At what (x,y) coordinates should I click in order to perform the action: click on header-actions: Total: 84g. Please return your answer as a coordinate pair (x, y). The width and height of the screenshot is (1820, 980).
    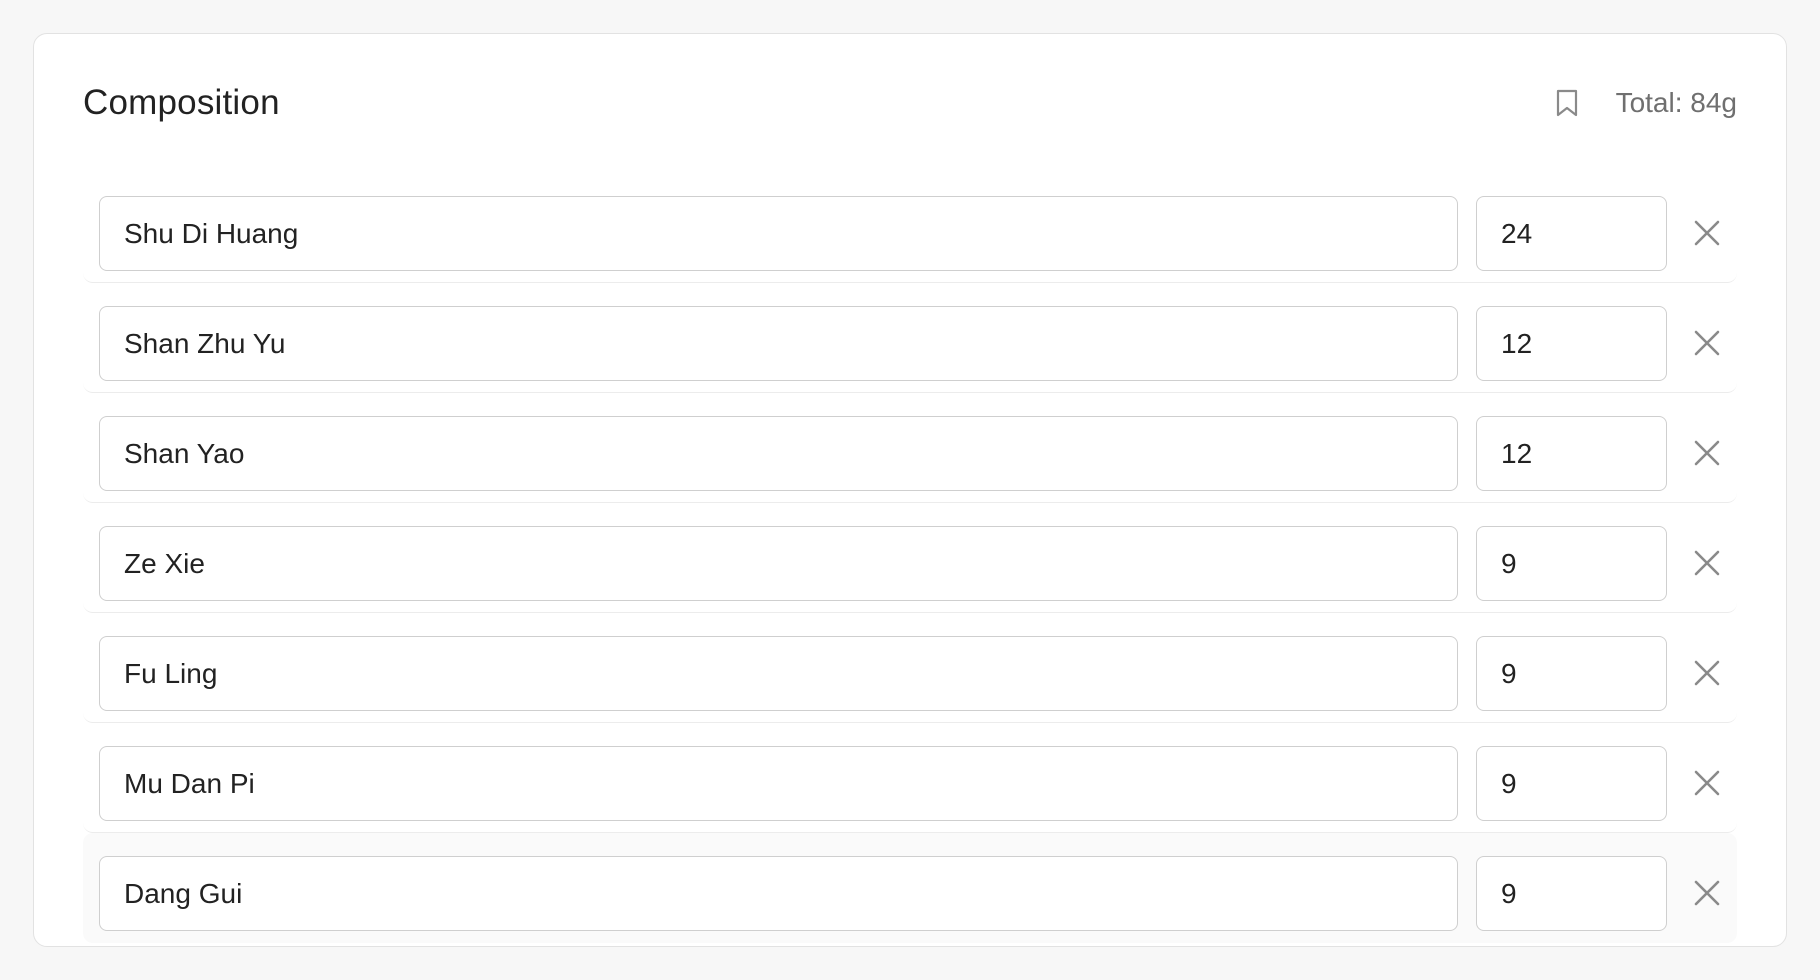
    Looking at the image, I should click on (1645, 103).